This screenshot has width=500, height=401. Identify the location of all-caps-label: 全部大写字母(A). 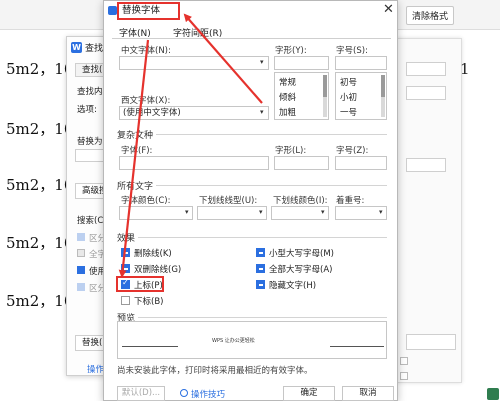
(301, 270).